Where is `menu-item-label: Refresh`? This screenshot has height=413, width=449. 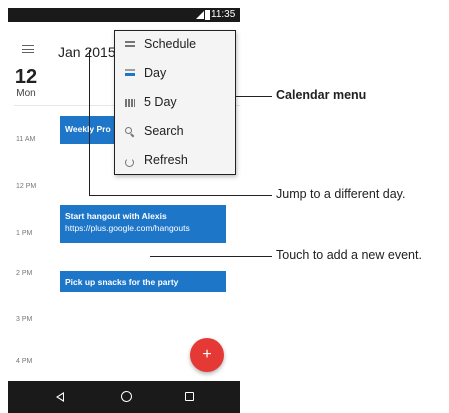 menu-item-label: Refresh is located at coordinates (166, 160).